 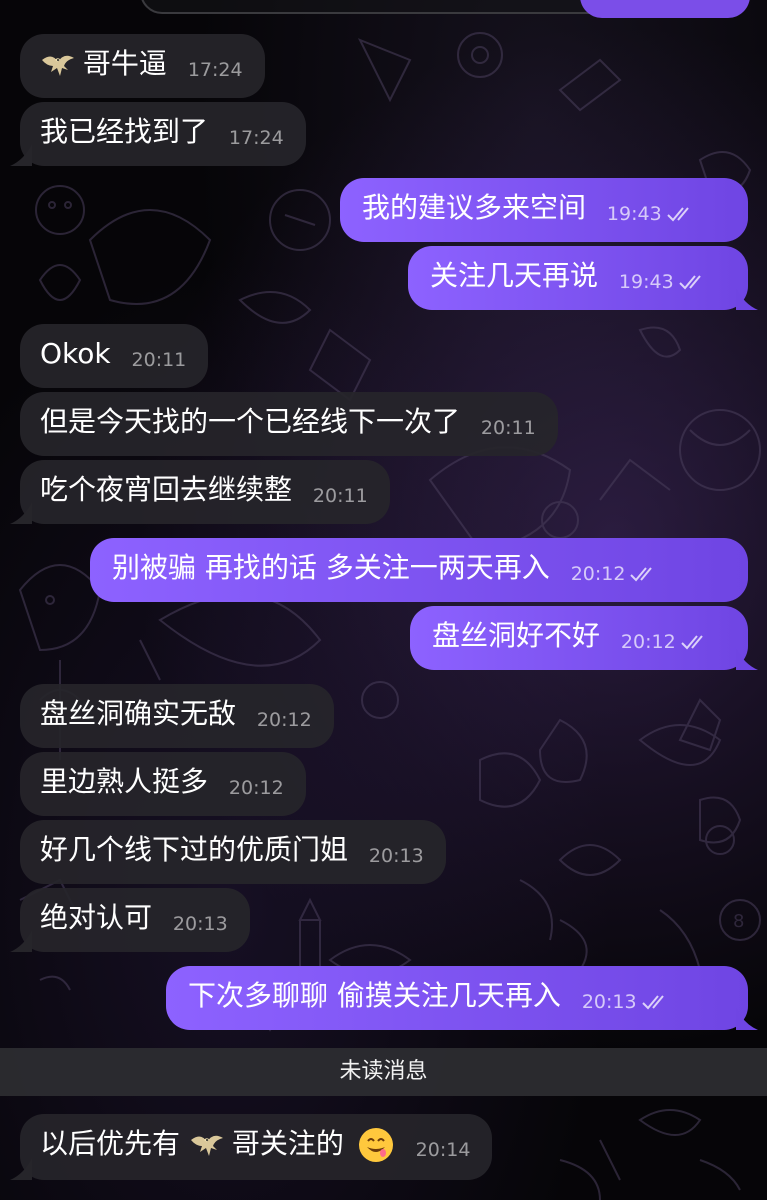 I want to click on incoming-message-bubble: 好几个线下过的优质门姐 20:13, so click(x=233, y=852).